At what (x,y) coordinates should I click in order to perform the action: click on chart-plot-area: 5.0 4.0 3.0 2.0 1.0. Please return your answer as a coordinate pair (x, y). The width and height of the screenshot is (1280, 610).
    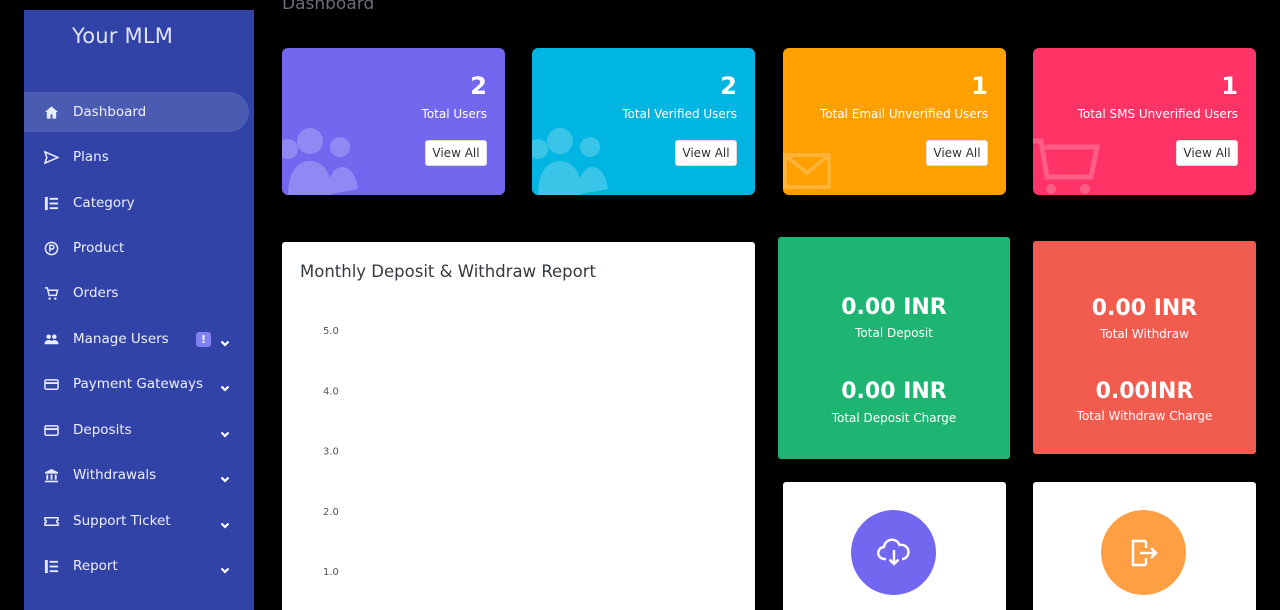
    Looking at the image, I should click on (331, 452).